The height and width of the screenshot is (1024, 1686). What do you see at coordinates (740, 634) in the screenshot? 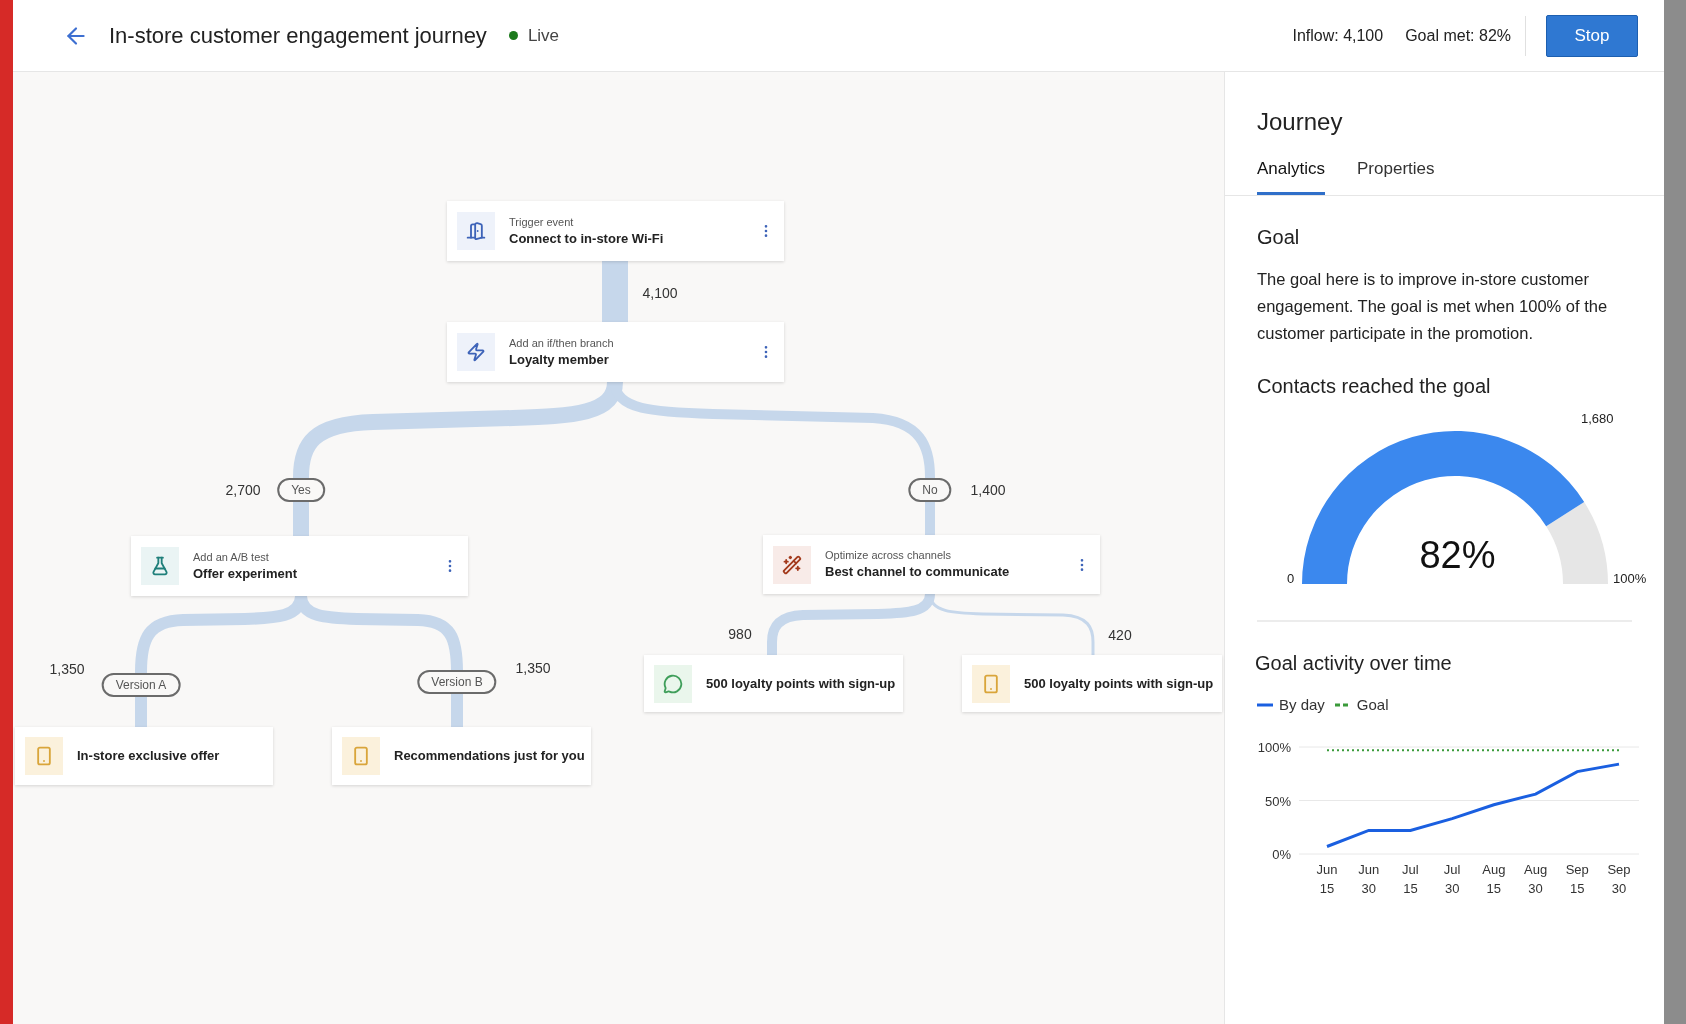
I see `flow-count: 980` at bounding box center [740, 634].